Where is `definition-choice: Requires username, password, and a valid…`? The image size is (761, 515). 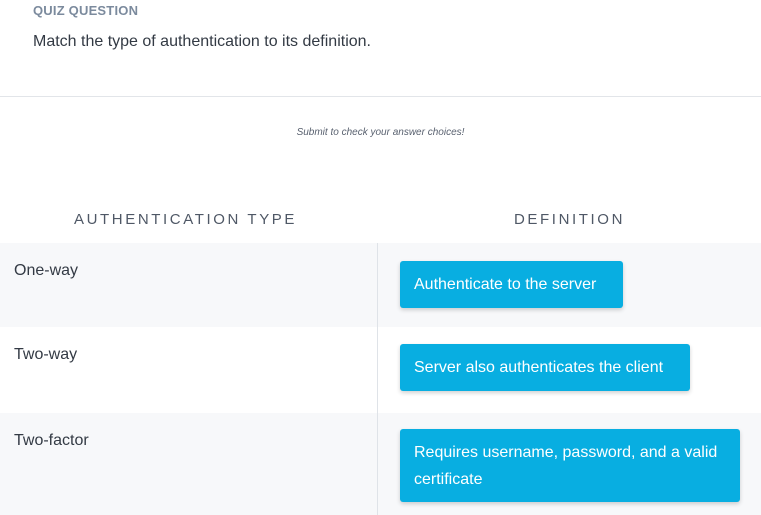
definition-choice: Requires username, password, and a valid… is located at coordinates (570, 465).